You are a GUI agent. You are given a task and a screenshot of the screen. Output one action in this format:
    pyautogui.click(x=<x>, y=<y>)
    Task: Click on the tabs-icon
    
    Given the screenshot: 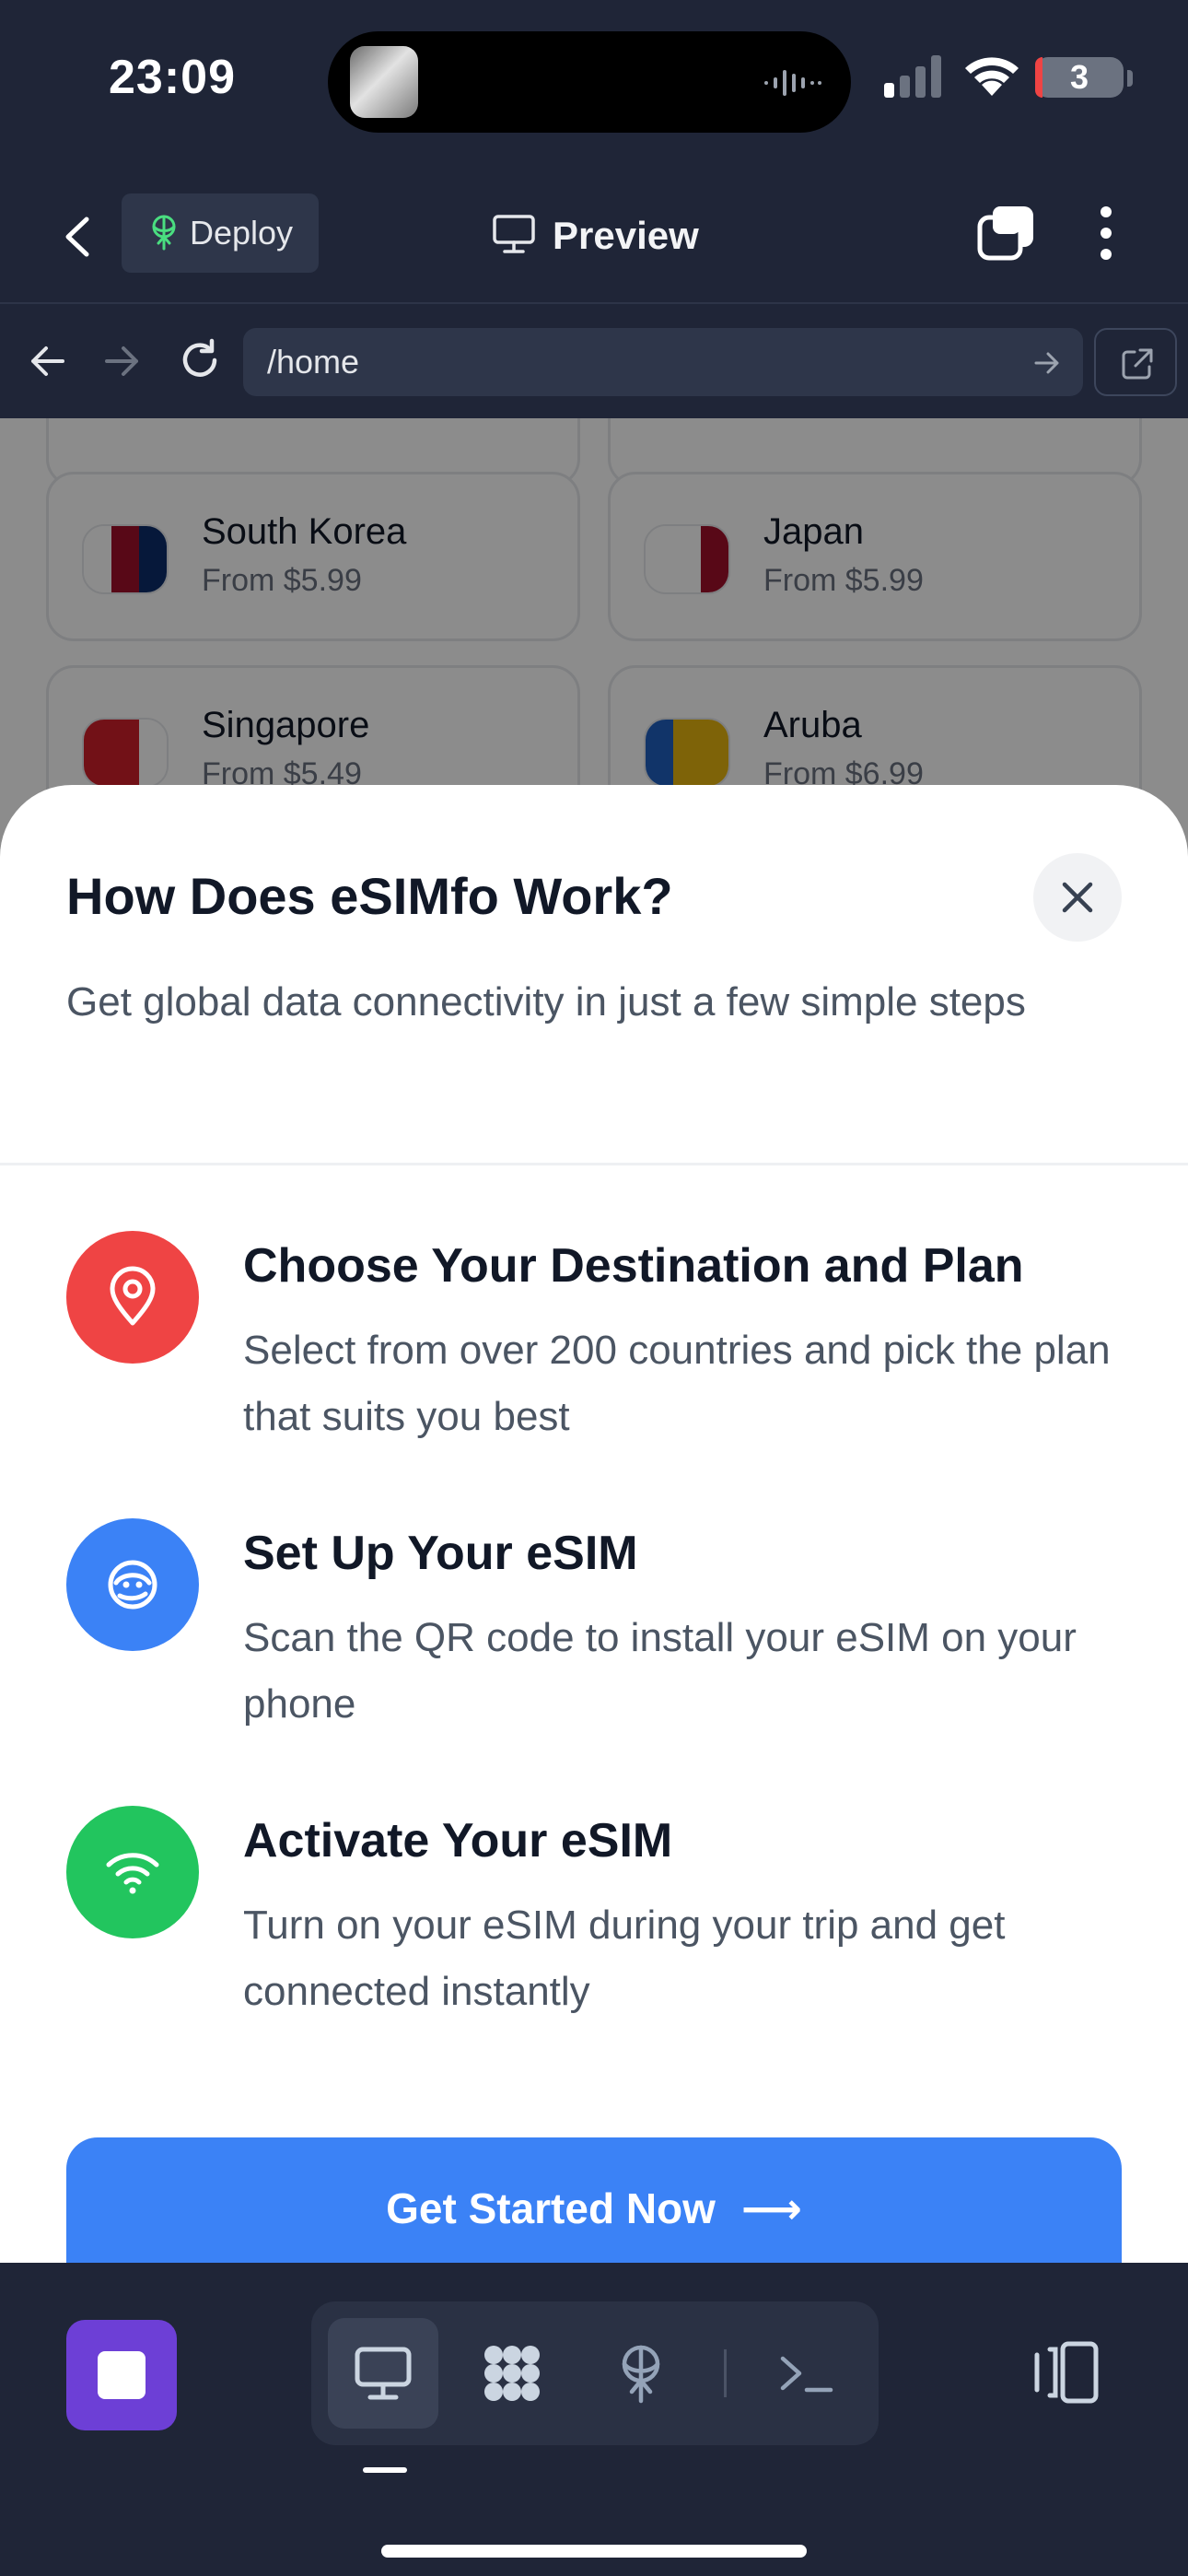 What is the action you would take?
    pyautogui.click(x=1007, y=233)
    